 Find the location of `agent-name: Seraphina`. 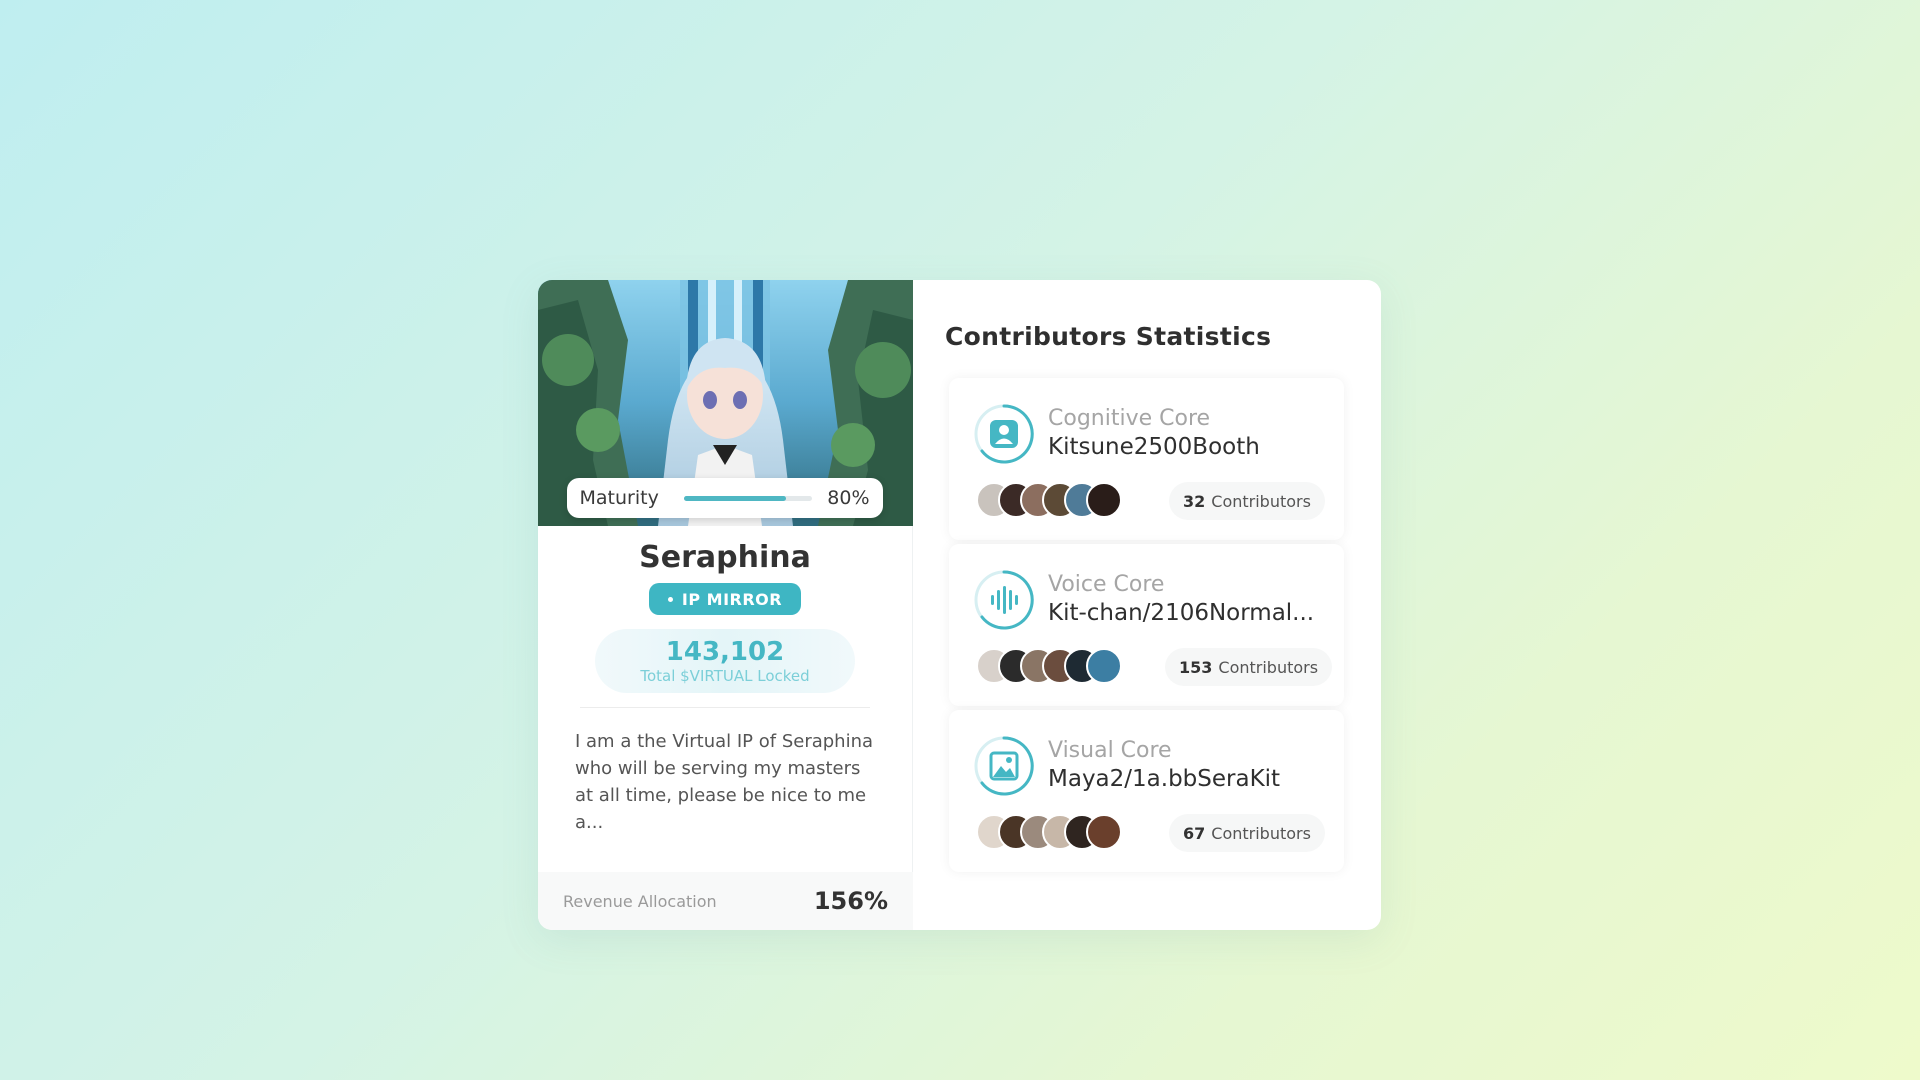

agent-name: Seraphina is located at coordinates (725, 557).